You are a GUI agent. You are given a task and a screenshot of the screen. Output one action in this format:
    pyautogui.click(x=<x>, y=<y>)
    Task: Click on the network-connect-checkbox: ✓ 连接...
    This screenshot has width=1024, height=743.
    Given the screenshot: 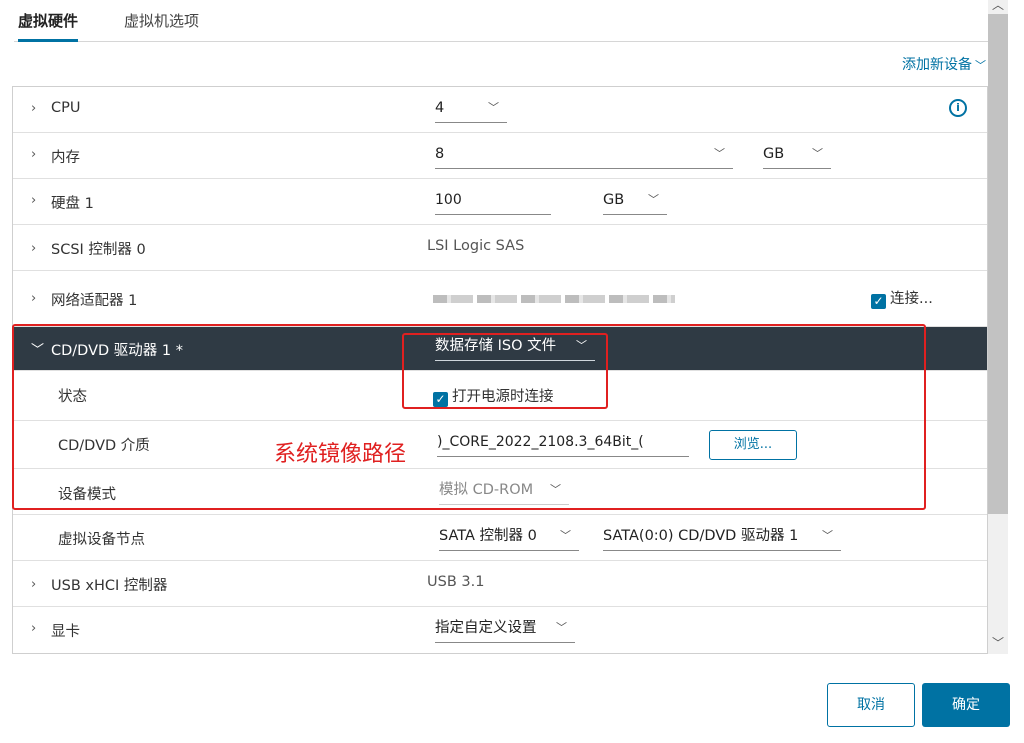 What is the action you would take?
    pyautogui.click(x=902, y=298)
    